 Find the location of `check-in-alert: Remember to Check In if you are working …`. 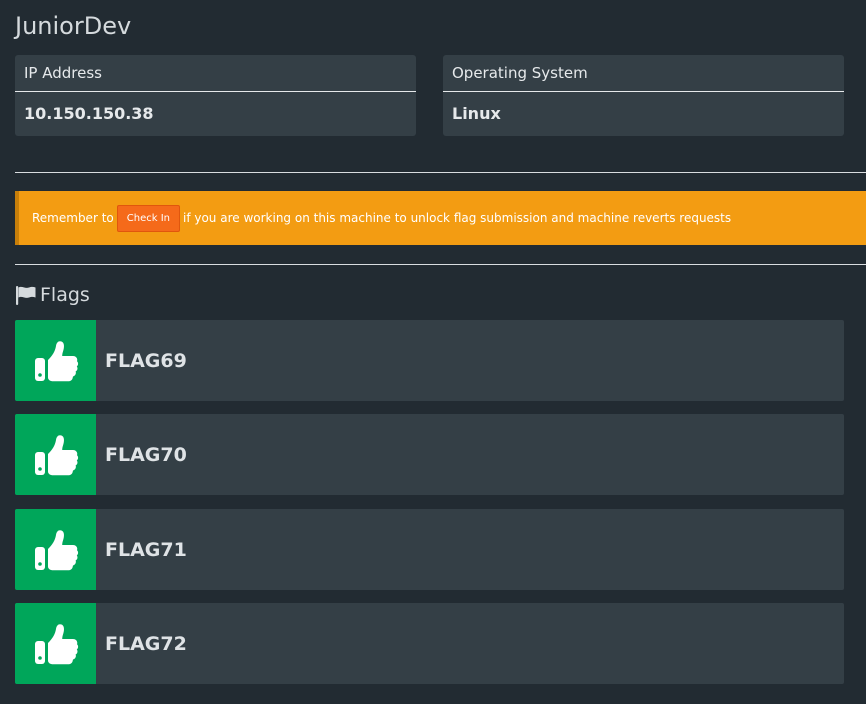

check-in-alert: Remember to Check In if you are working … is located at coordinates (440, 218).